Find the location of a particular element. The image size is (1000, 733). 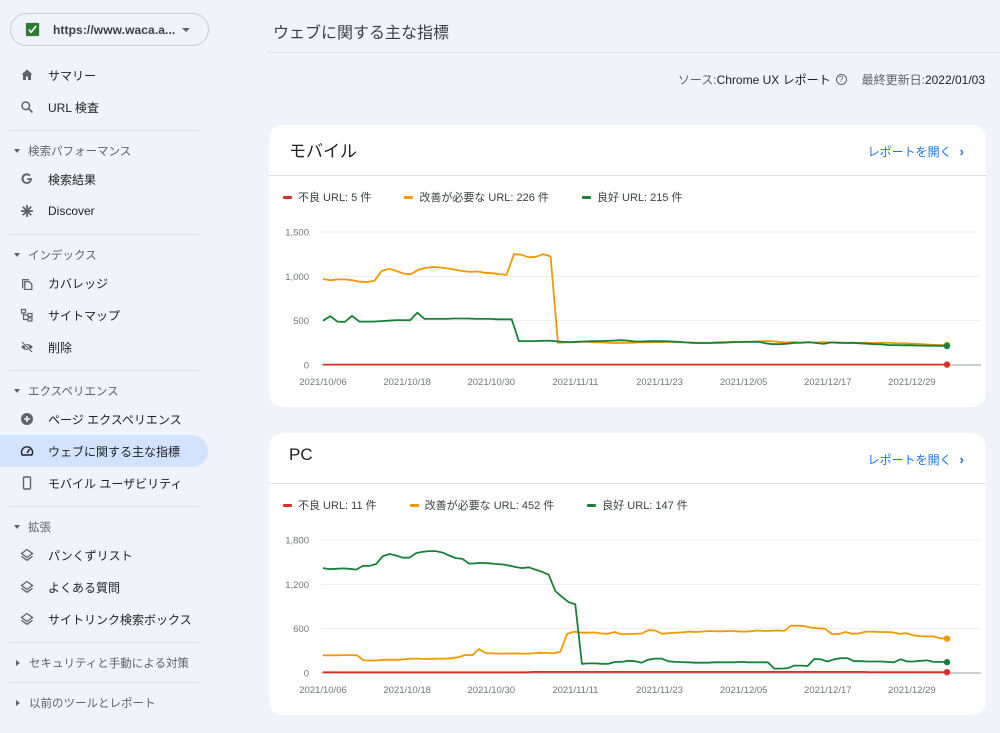

title-divider is located at coordinates (633, 52).